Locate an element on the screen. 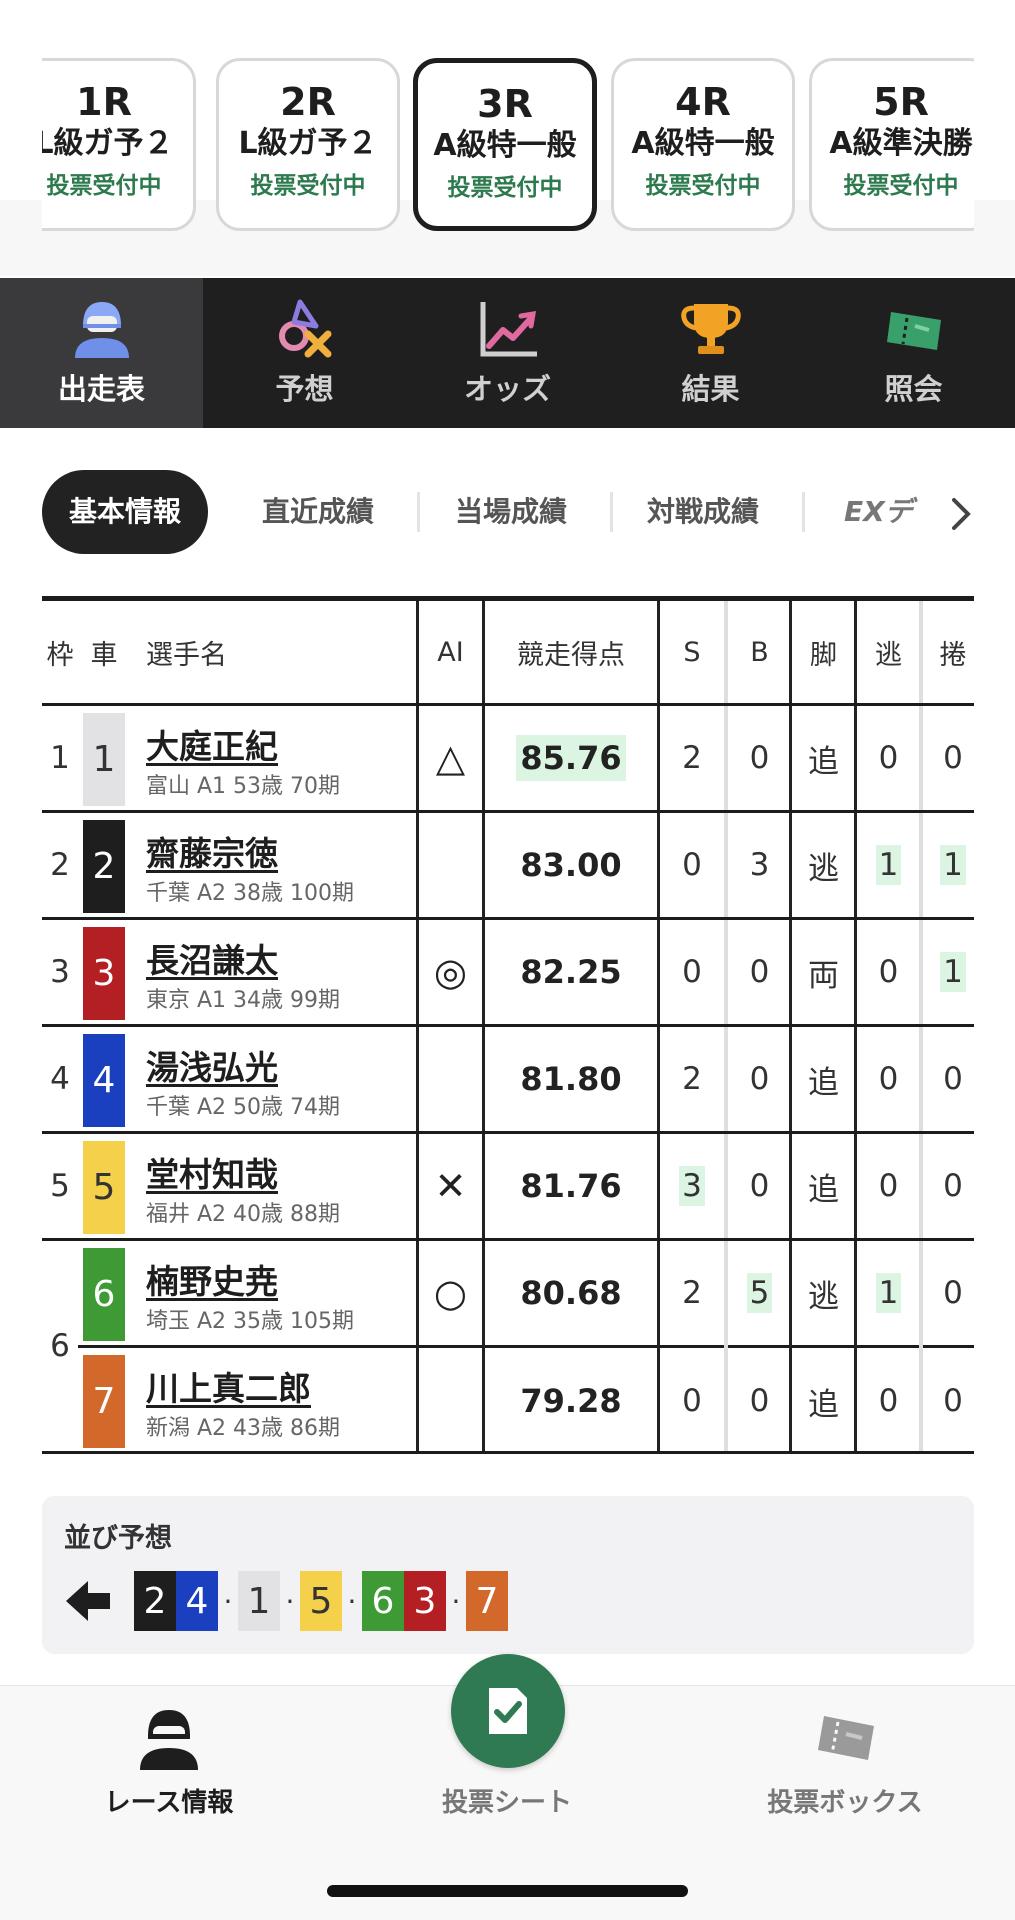 This screenshot has width=1015, height=1920. line-prediction-title: 並び予想 is located at coordinates (118, 1538).